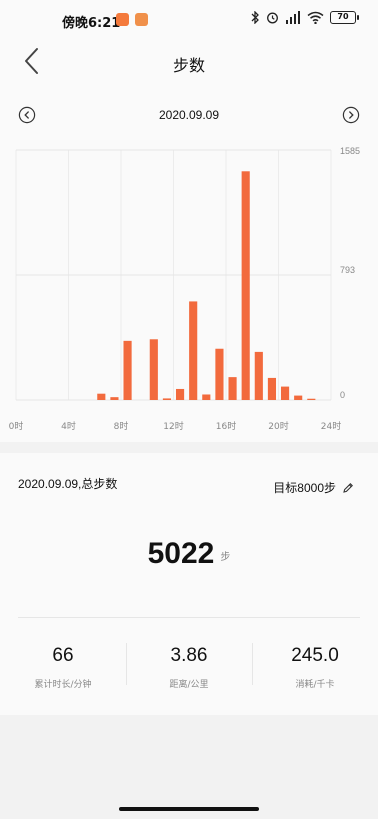 This screenshot has width=378, height=819. What do you see at coordinates (189, 685) in the screenshot?
I see `stat-label: 距离/公里` at bounding box center [189, 685].